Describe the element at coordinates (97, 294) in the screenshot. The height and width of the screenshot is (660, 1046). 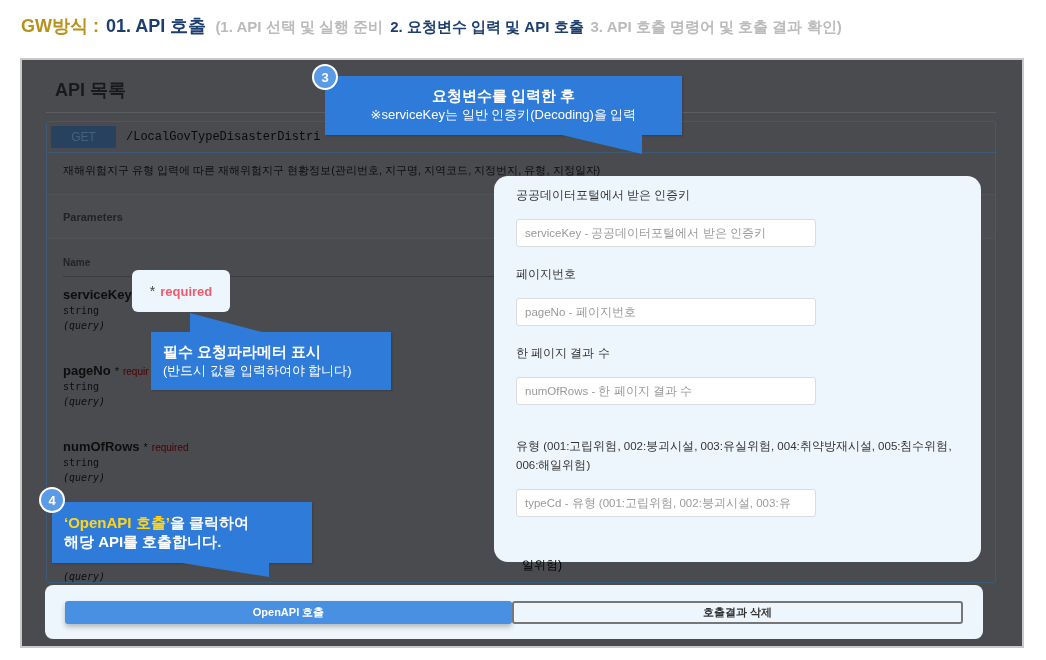
I see `parameter-name: serviceKey` at that location.